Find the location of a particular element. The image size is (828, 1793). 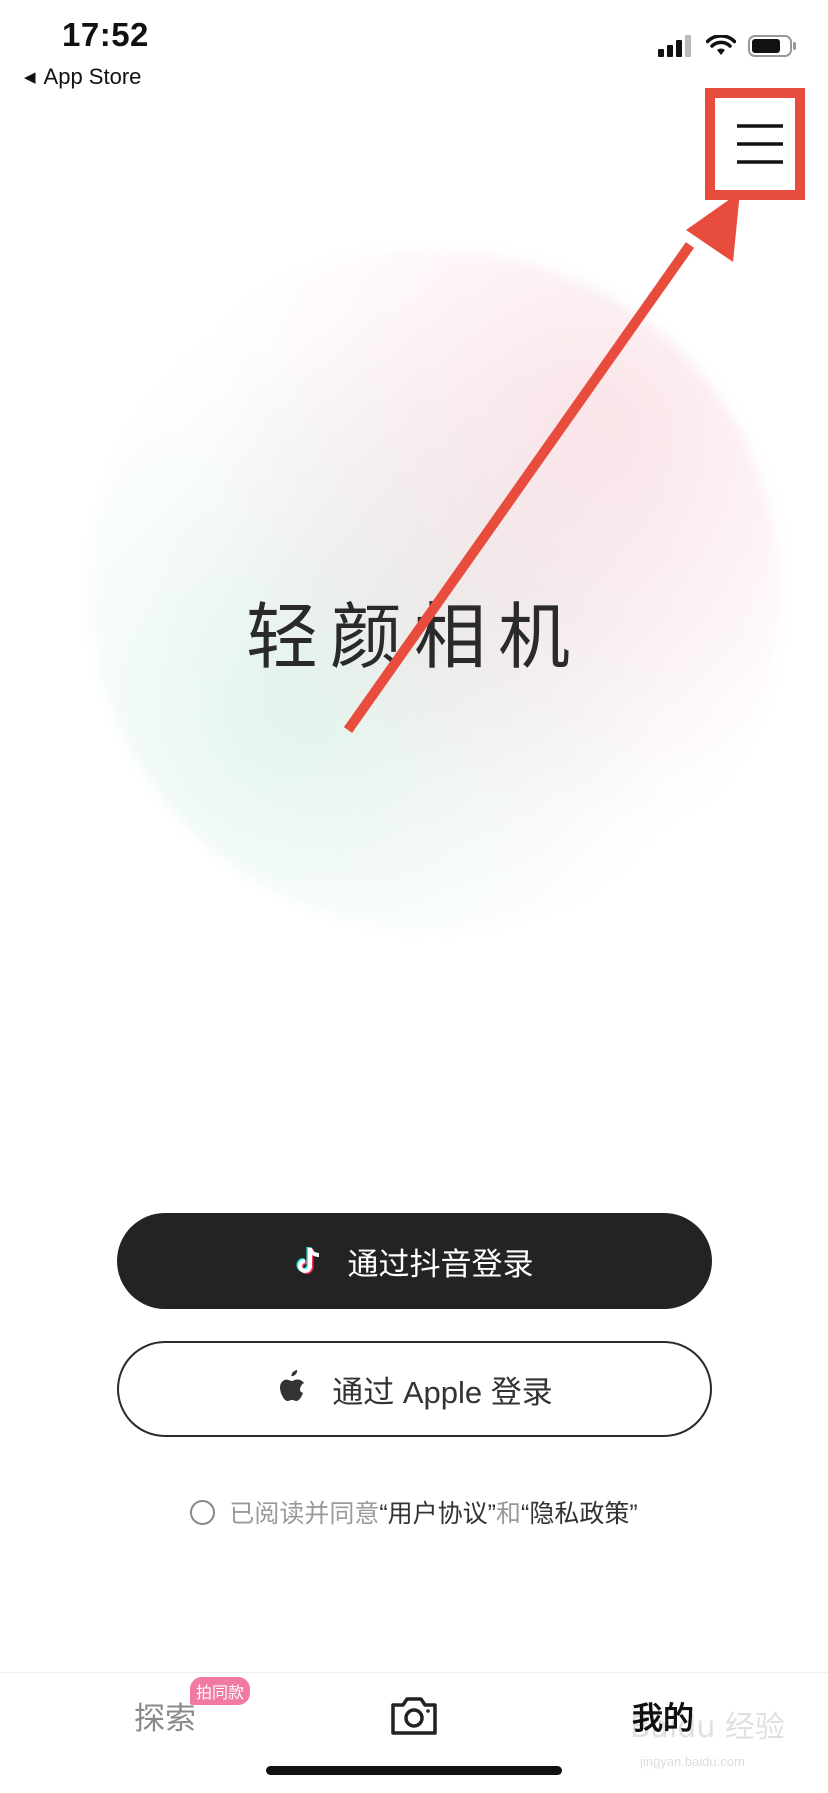

baidu-watermark: Baidu 经验 is located at coordinates (707, 1727).